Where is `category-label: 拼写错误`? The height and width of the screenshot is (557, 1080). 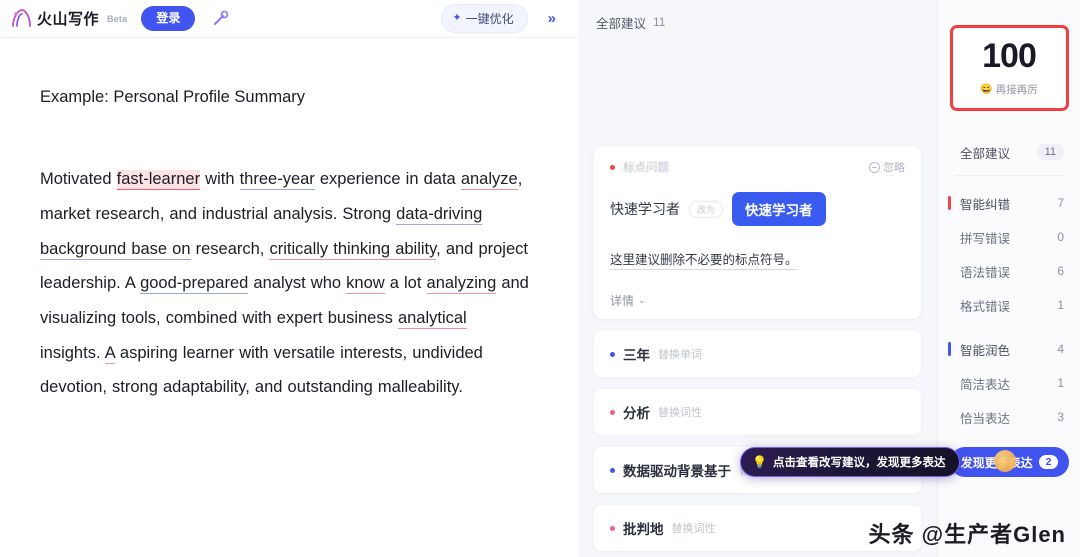 category-label: 拼写错误 is located at coordinates (985, 238).